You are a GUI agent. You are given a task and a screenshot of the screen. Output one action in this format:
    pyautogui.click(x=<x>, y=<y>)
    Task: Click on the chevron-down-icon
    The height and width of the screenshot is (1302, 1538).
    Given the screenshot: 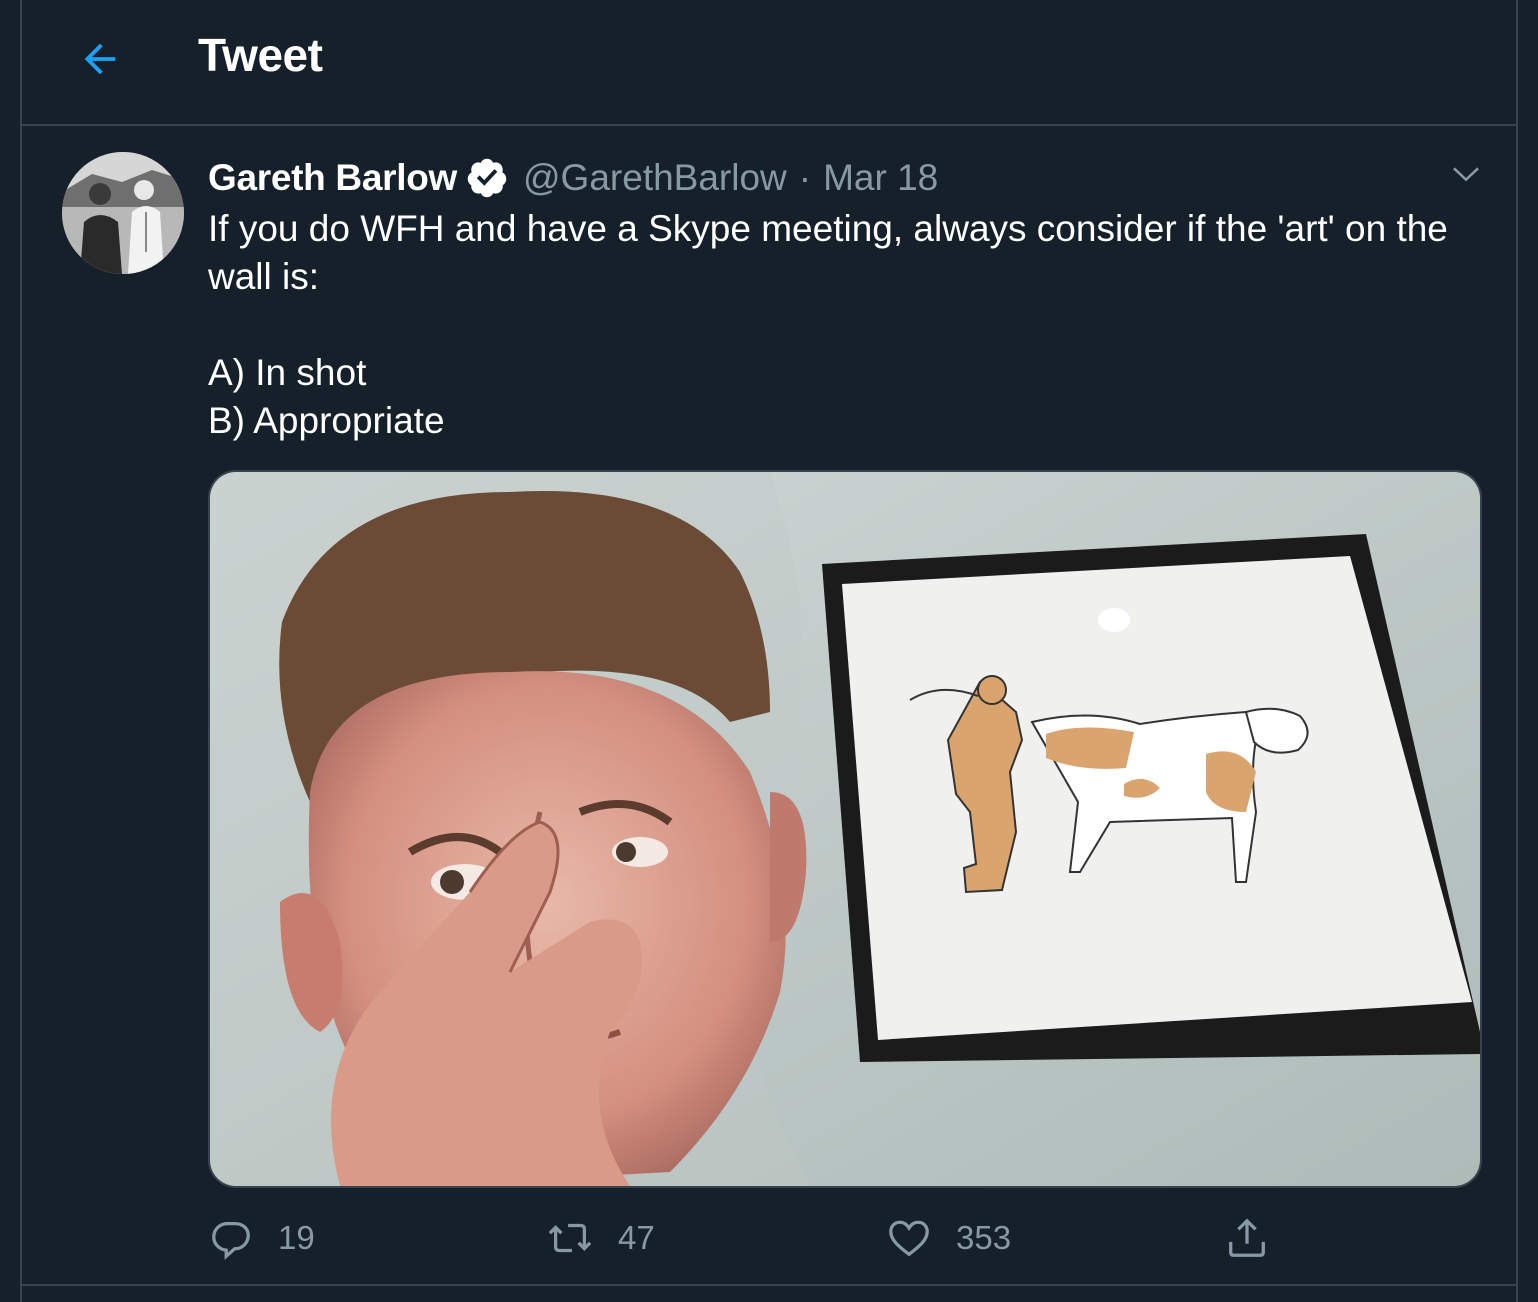 What is the action you would take?
    pyautogui.click(x=1466, y=174)
    